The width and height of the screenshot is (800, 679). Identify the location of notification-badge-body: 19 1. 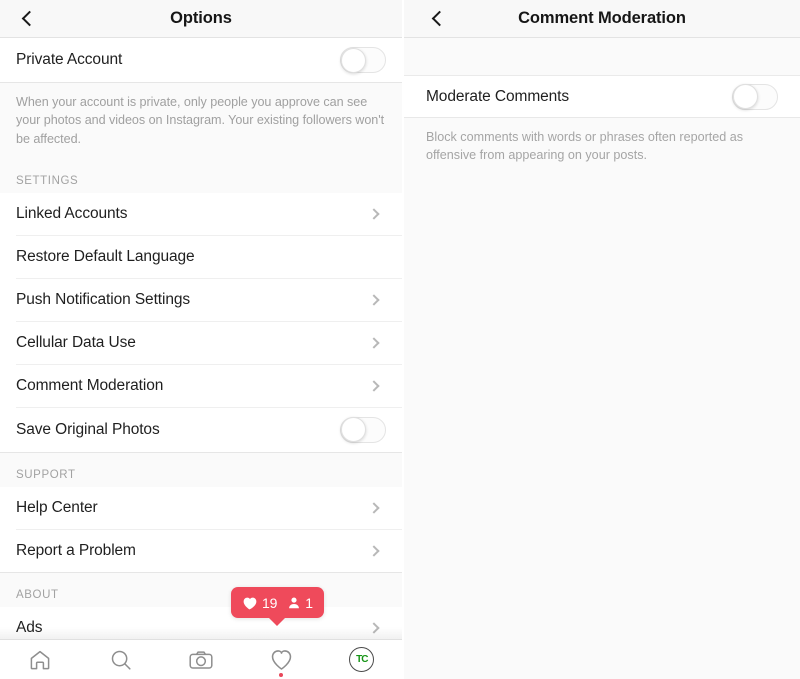
(277, 606).